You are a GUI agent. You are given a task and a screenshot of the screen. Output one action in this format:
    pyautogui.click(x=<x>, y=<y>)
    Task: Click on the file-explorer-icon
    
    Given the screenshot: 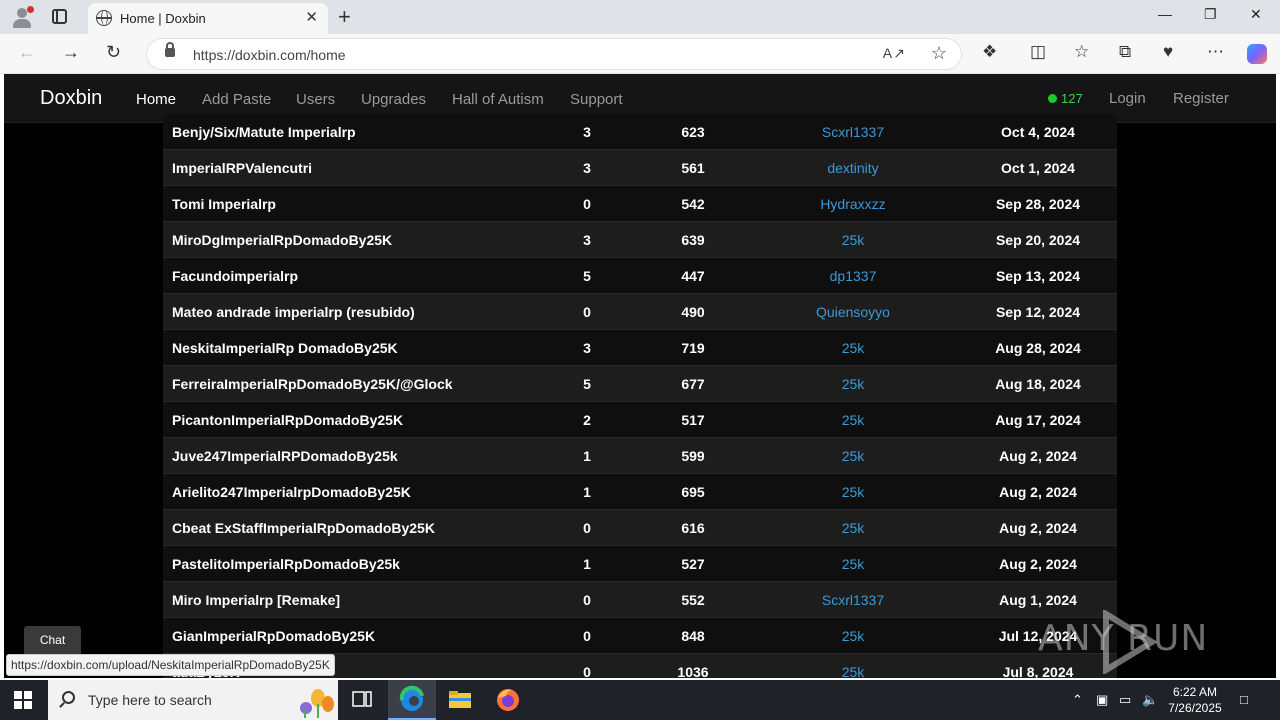 What is the action you would take?
    pyautogui.click(x=460, y=700)
    